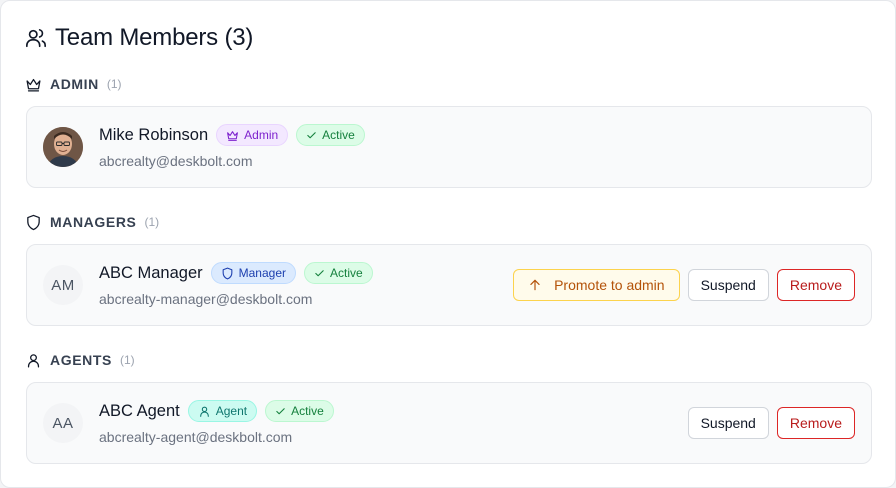 The height and width of the screenshot is (488, 896). What do you see at coordinates (262, 273) in the screenshot?
I see `role-badge-label: Manager` at bounding box center [262, 273].